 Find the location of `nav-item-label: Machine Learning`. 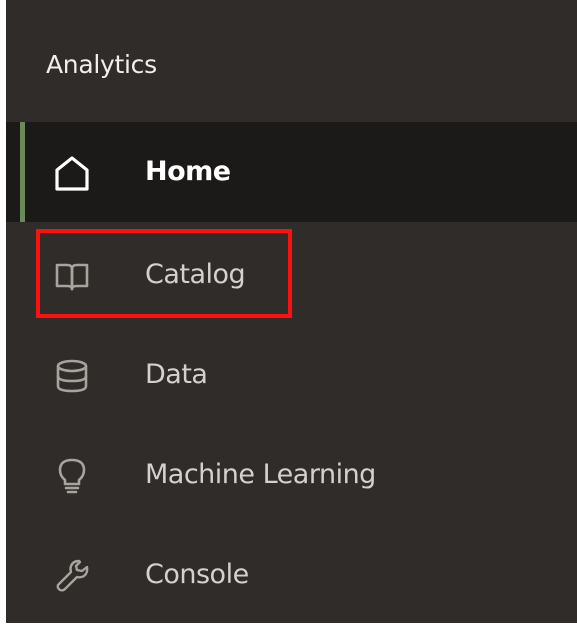

nav-item-label: Machine Learning is located at coordinates (260, 474).